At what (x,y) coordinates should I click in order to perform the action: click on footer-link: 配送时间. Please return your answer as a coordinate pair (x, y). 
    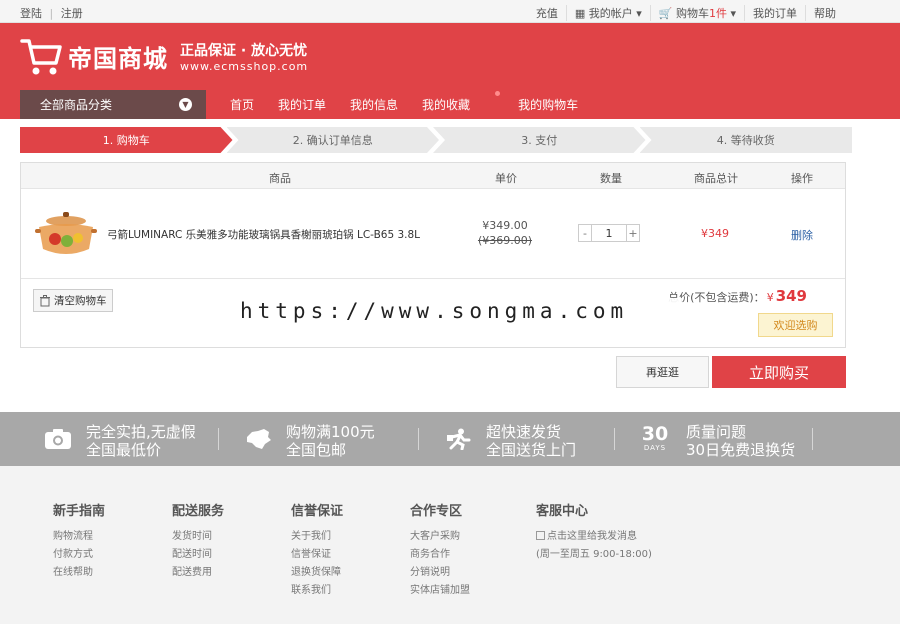
    Looking at the image, I should click on (198, 555).